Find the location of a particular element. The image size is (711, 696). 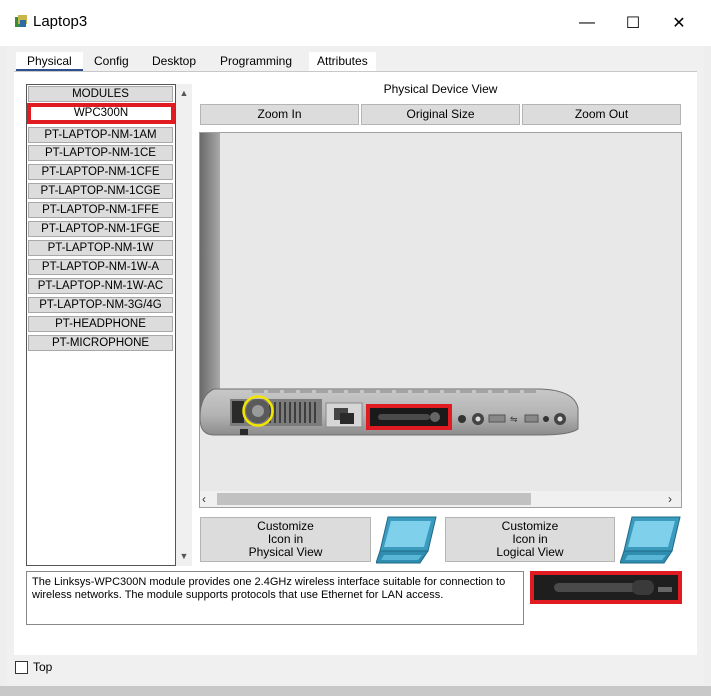

module-item-wpc300n: WPC300N is located at coordinates (101, 113).